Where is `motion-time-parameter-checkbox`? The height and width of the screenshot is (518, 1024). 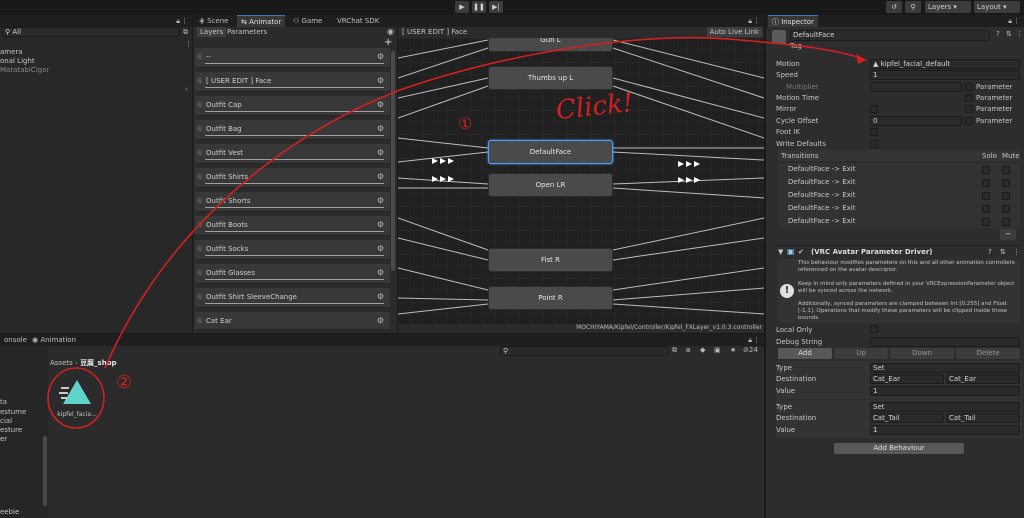
motion-time-parameter-checkbox is located at coordinates (969, 98).